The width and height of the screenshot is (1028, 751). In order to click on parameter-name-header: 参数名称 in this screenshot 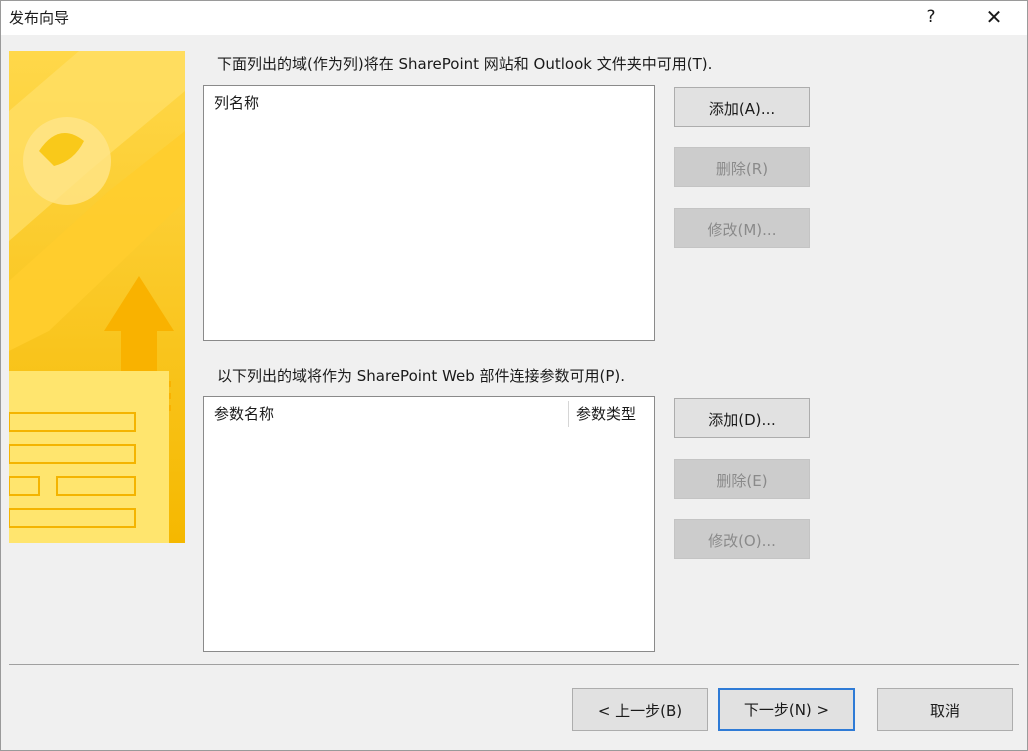, I will do `click(244, 413)`.